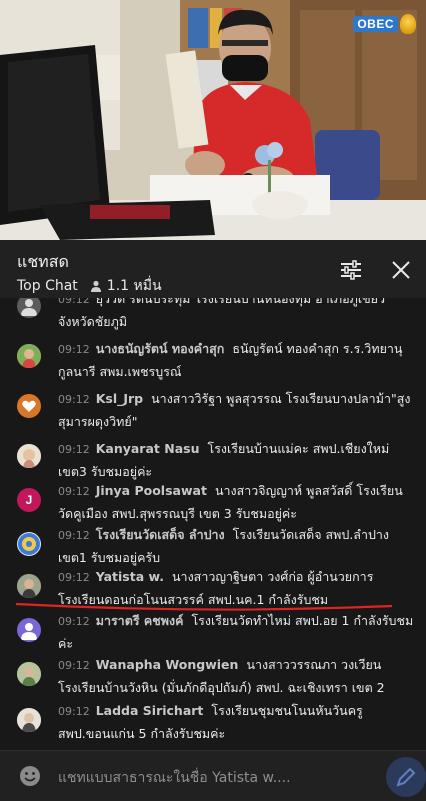  Describe the element at coordinates (167, 664) in the screenshot. I see `message-author: Wanapha Wongwien` at that location.